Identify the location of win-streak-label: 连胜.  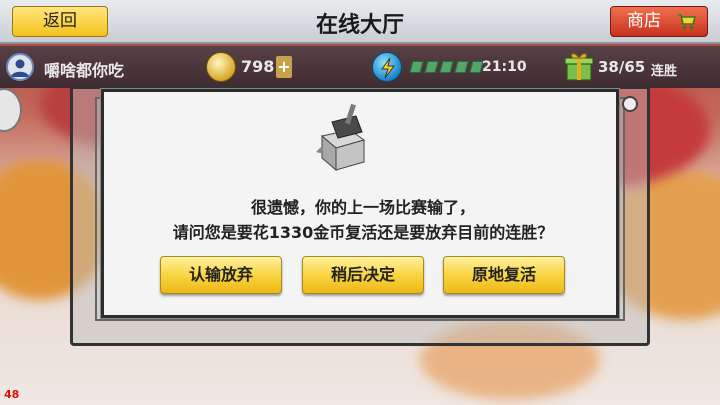
(664, 71).